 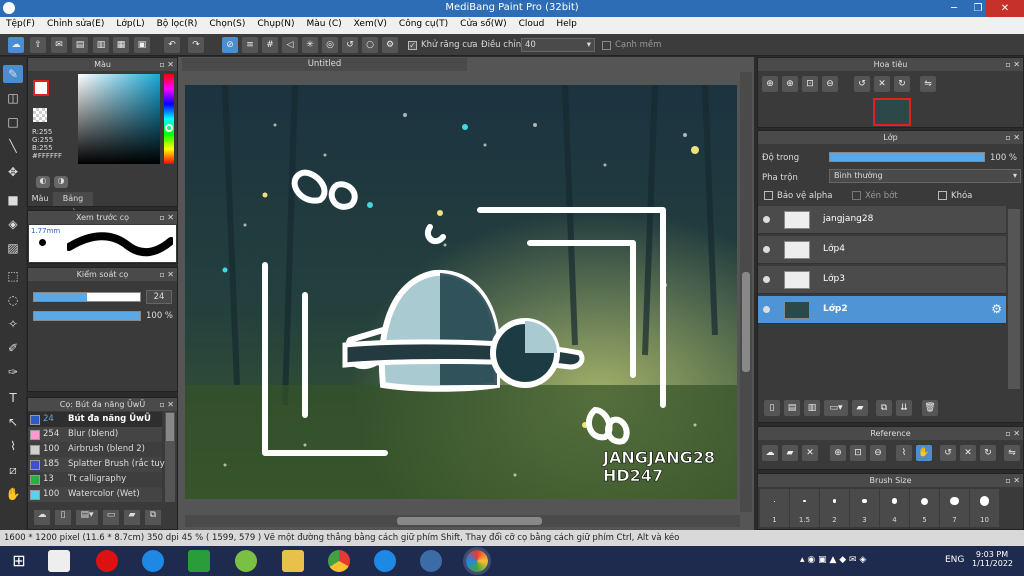 What do you see at coordinates (75, 23) in the screenshot?
I see `menu-edit: Chỉnh sửa(E)` at bounding box center [75, 23].